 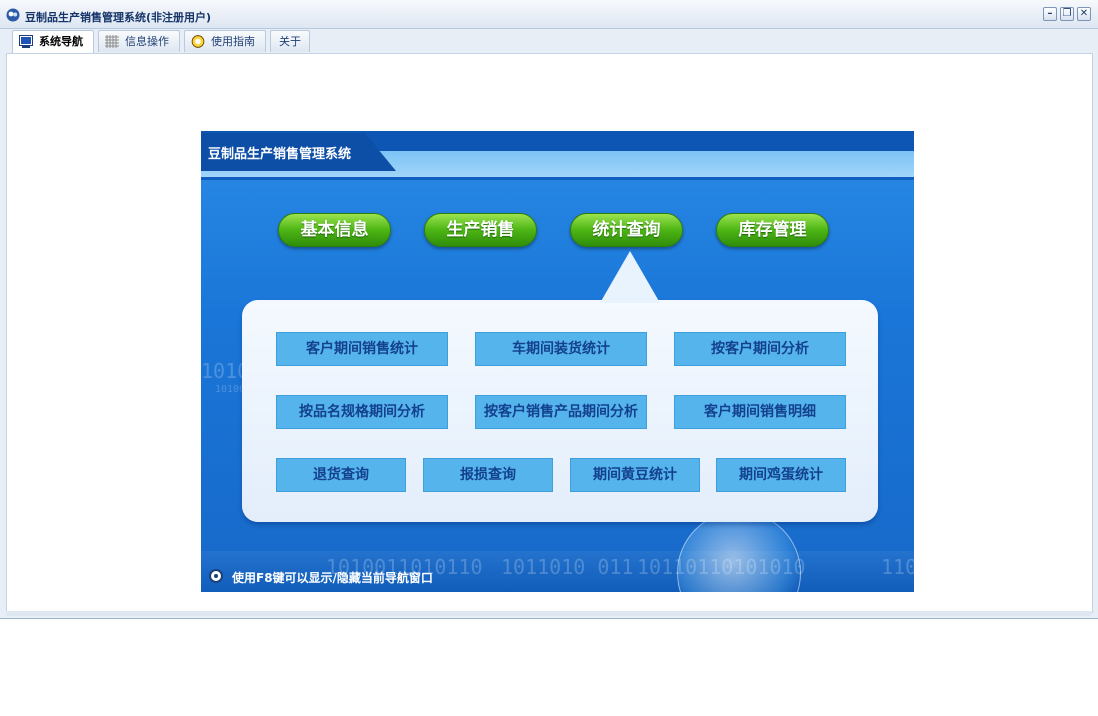 I want to click on customer-period-sales-stats-button: 客户期间销售统计, so click(x=362, y=349).